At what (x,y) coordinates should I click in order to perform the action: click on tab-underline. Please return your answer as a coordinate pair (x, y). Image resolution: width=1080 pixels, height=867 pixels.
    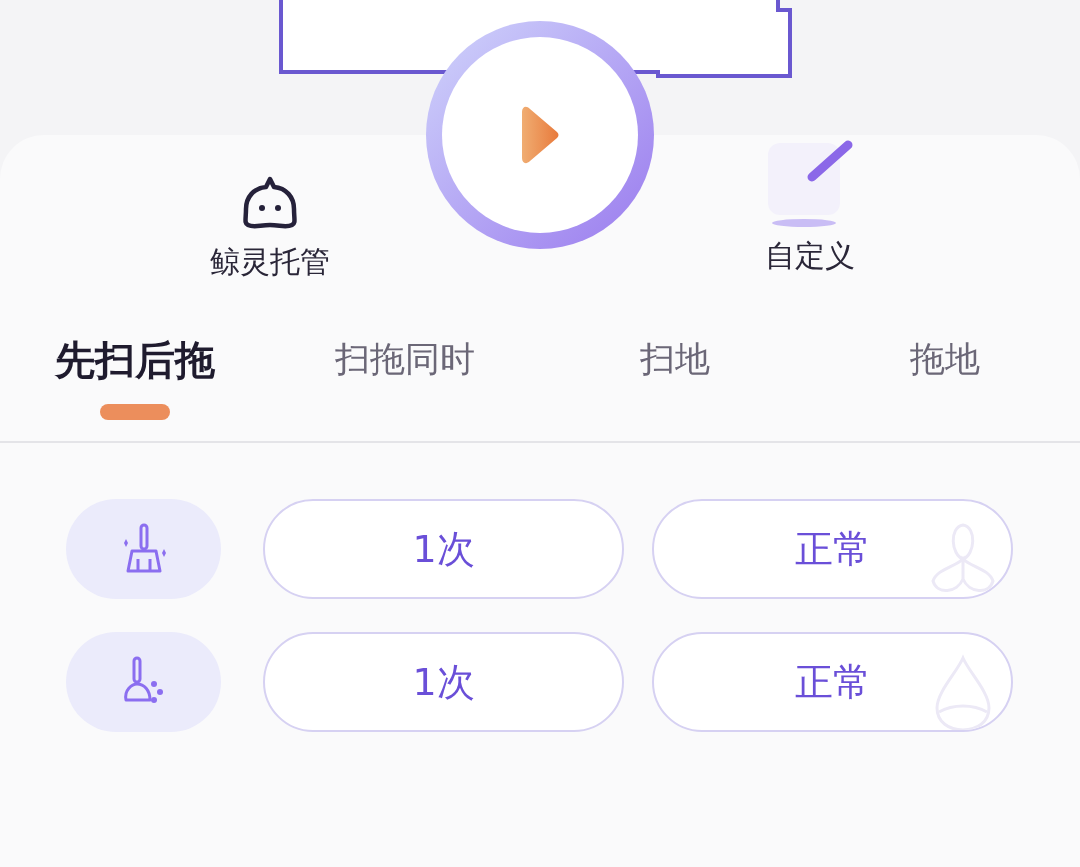
    Looking at the image, I should click on (135, 412).